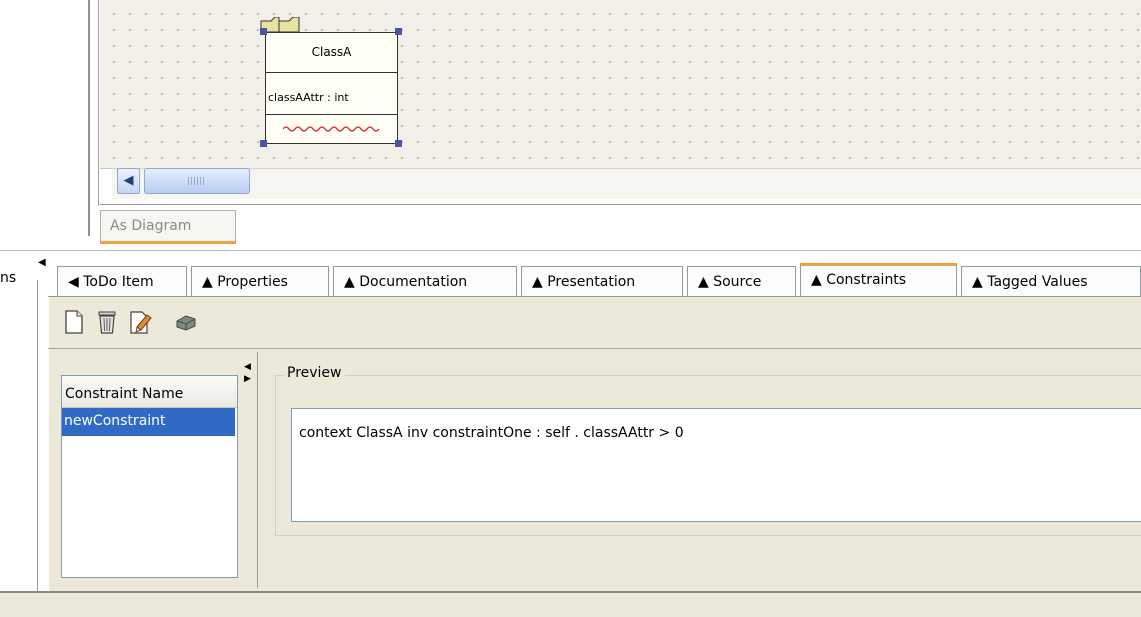 The image size is (1141, 617). Describe the element at coordinates (260, 281) in the screenshot. I see `tab-properties: ▲ Properties` at that location.